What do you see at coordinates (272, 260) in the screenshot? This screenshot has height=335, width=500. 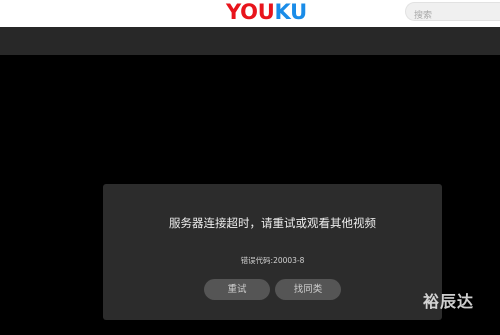 I see `error-code: 错误代码:20003-8` at bounding box center [272, 260].